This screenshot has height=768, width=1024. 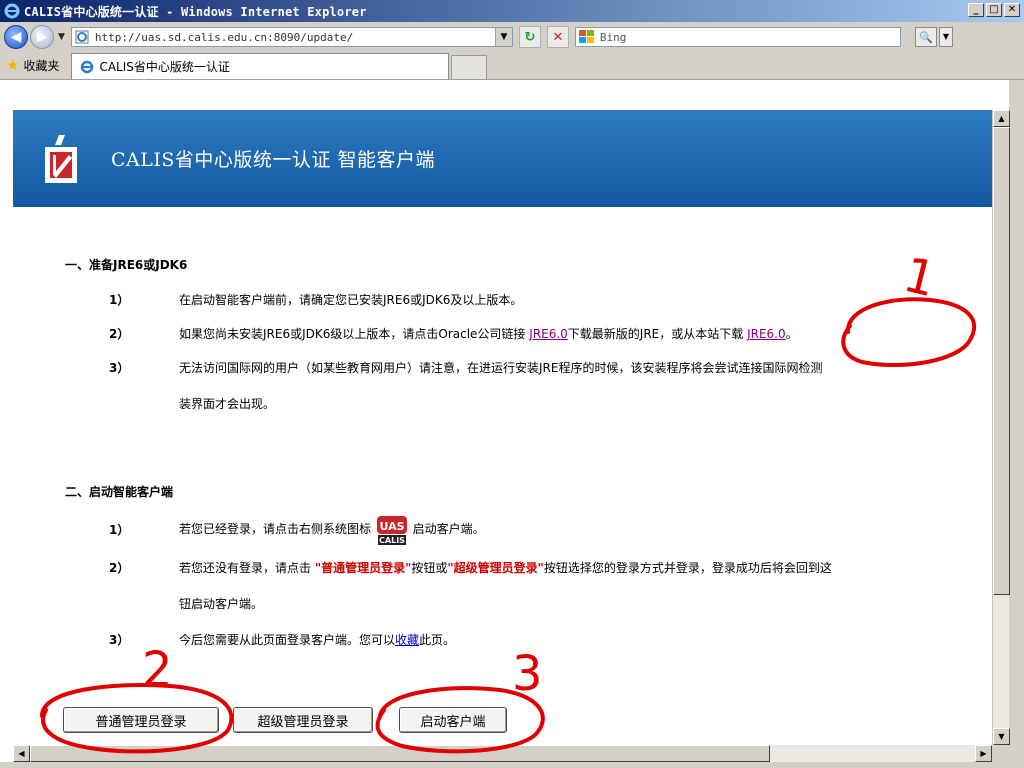 I want to click on normal-admin-login-button: 普通管理员登录, so click(x=141, y=720).